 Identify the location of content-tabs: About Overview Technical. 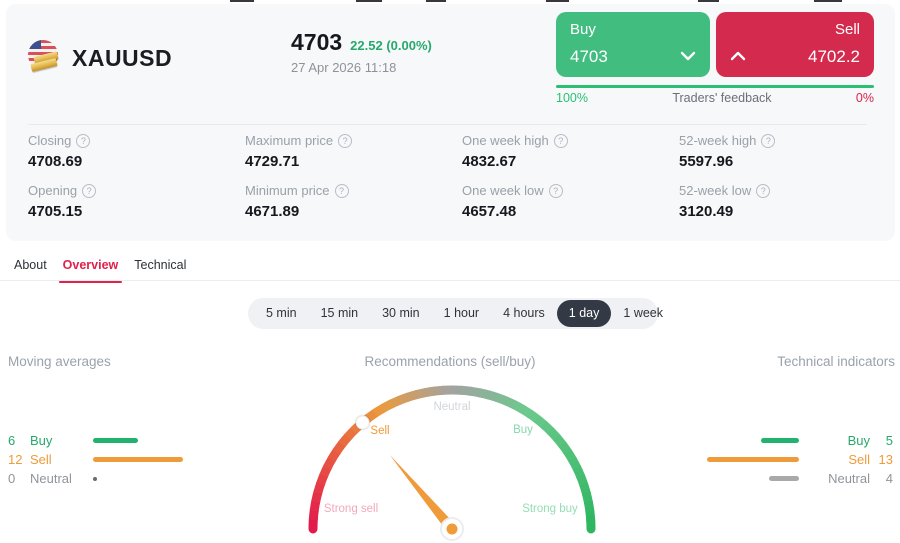
(100, 270).